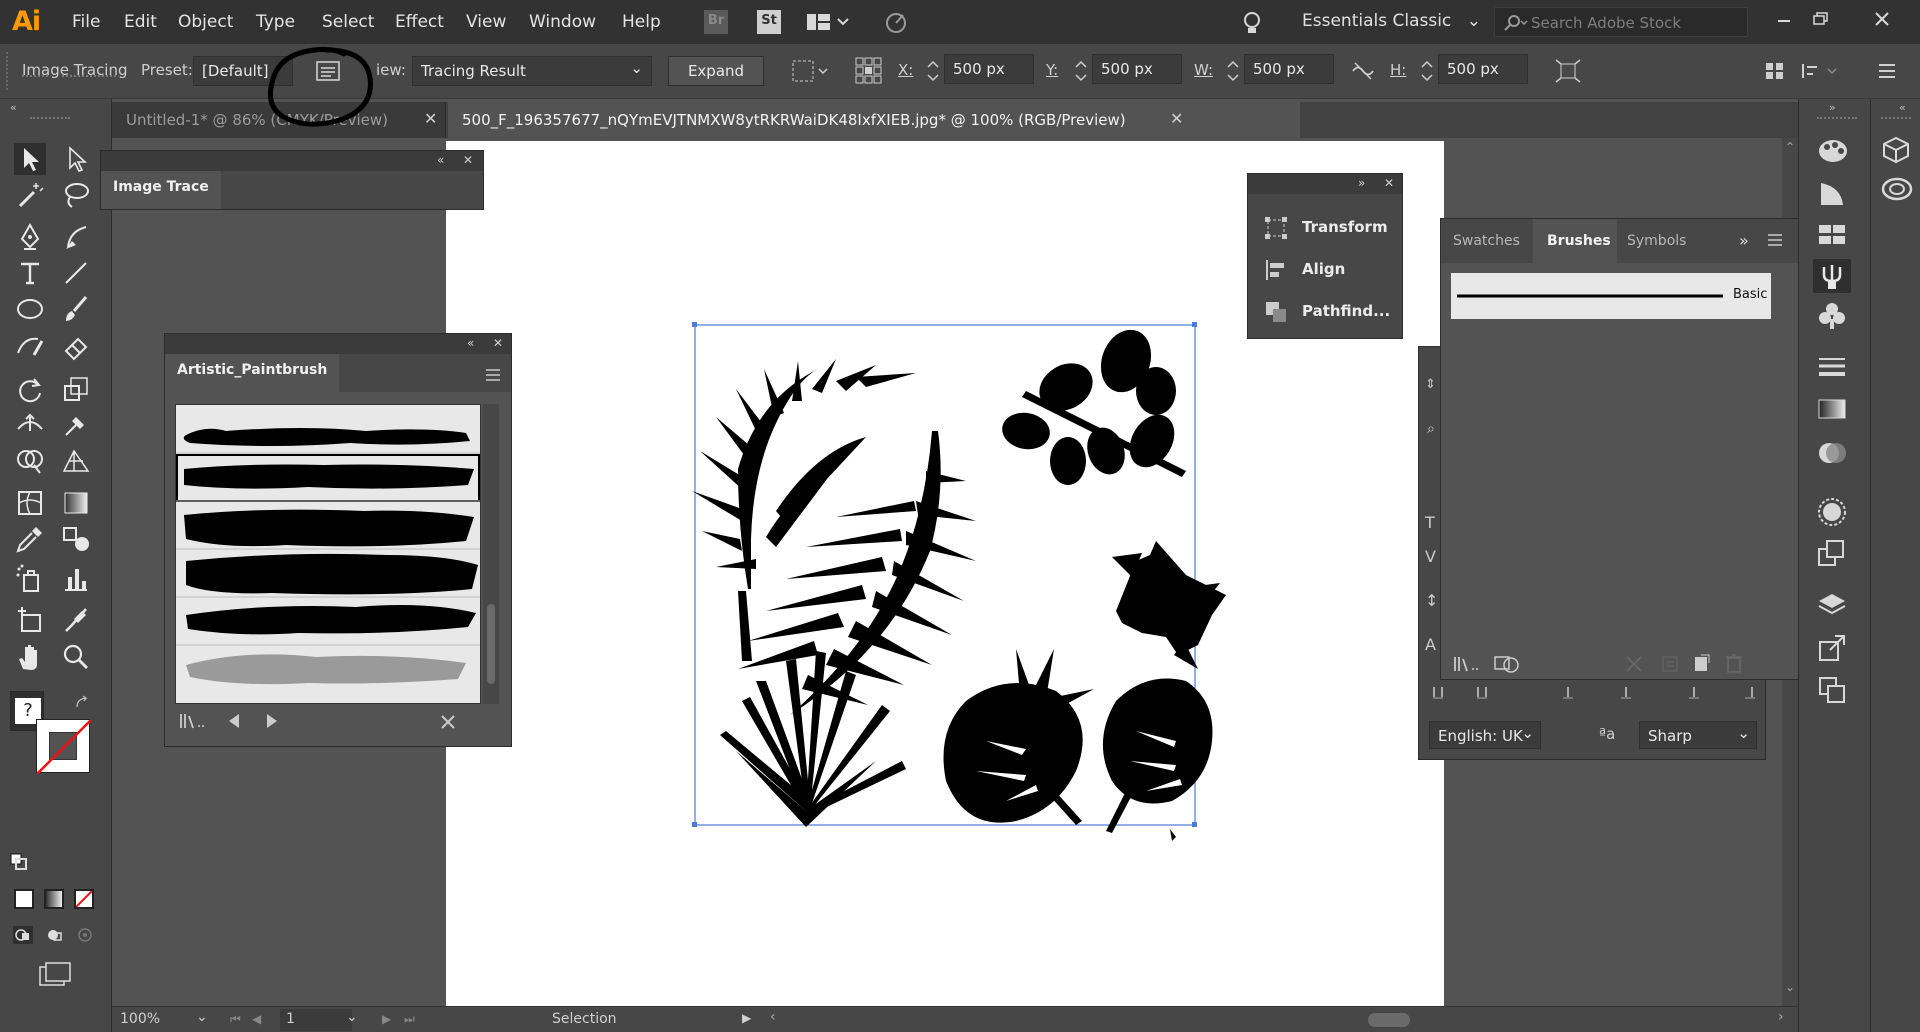 This screenshot has height=1032, width=1920. Describe the element at coordinates (161, 190) in the screenshot. I see `tab-image-trace: Image Trace` at that location.